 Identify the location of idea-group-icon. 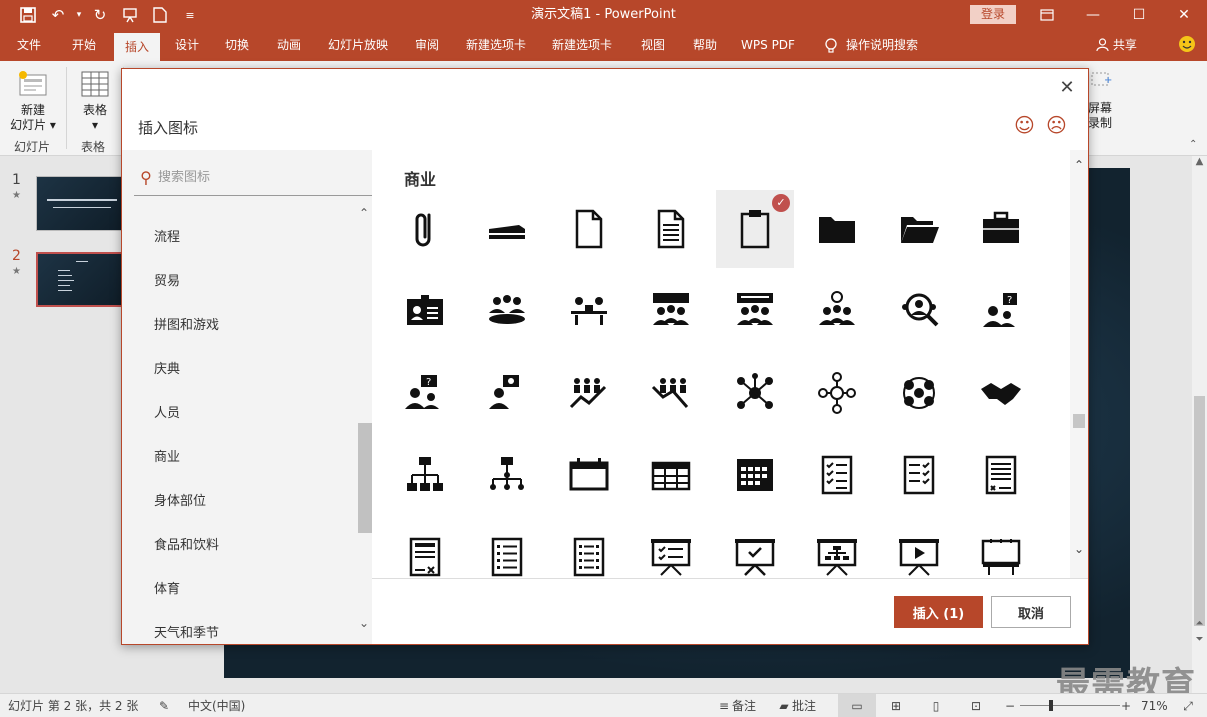
(837, 308).